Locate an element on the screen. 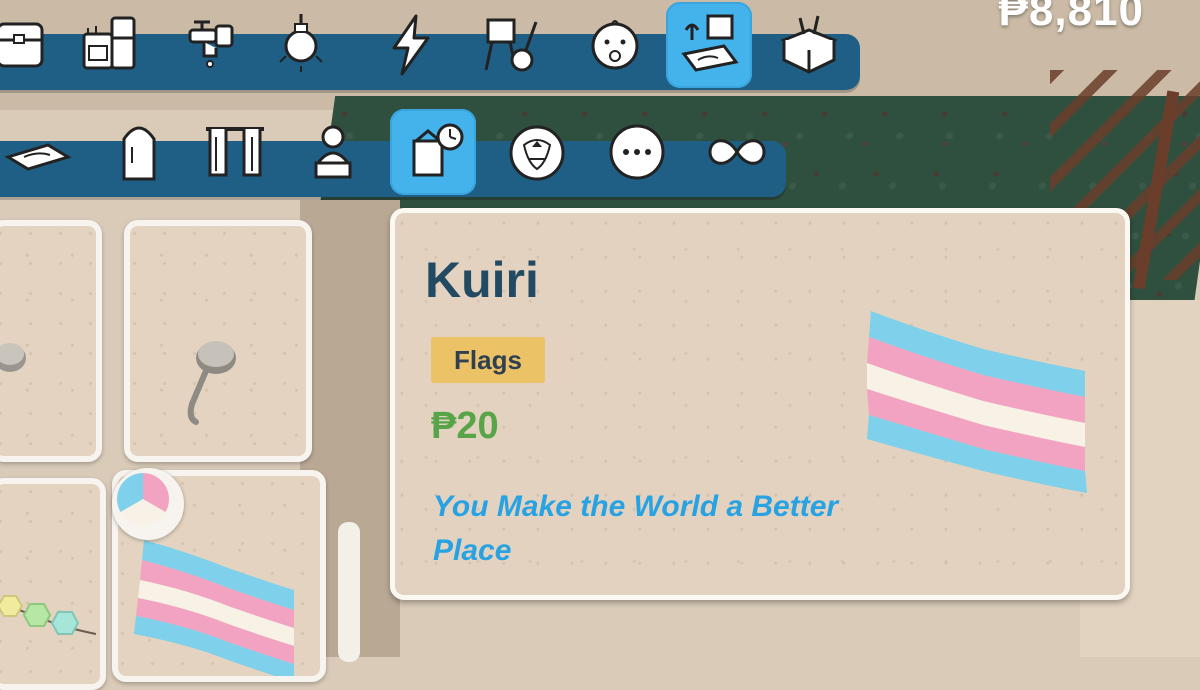 The width and height of the screenshot is (1200, 690). subcategory-all-button is located at coordinates (737, 152).